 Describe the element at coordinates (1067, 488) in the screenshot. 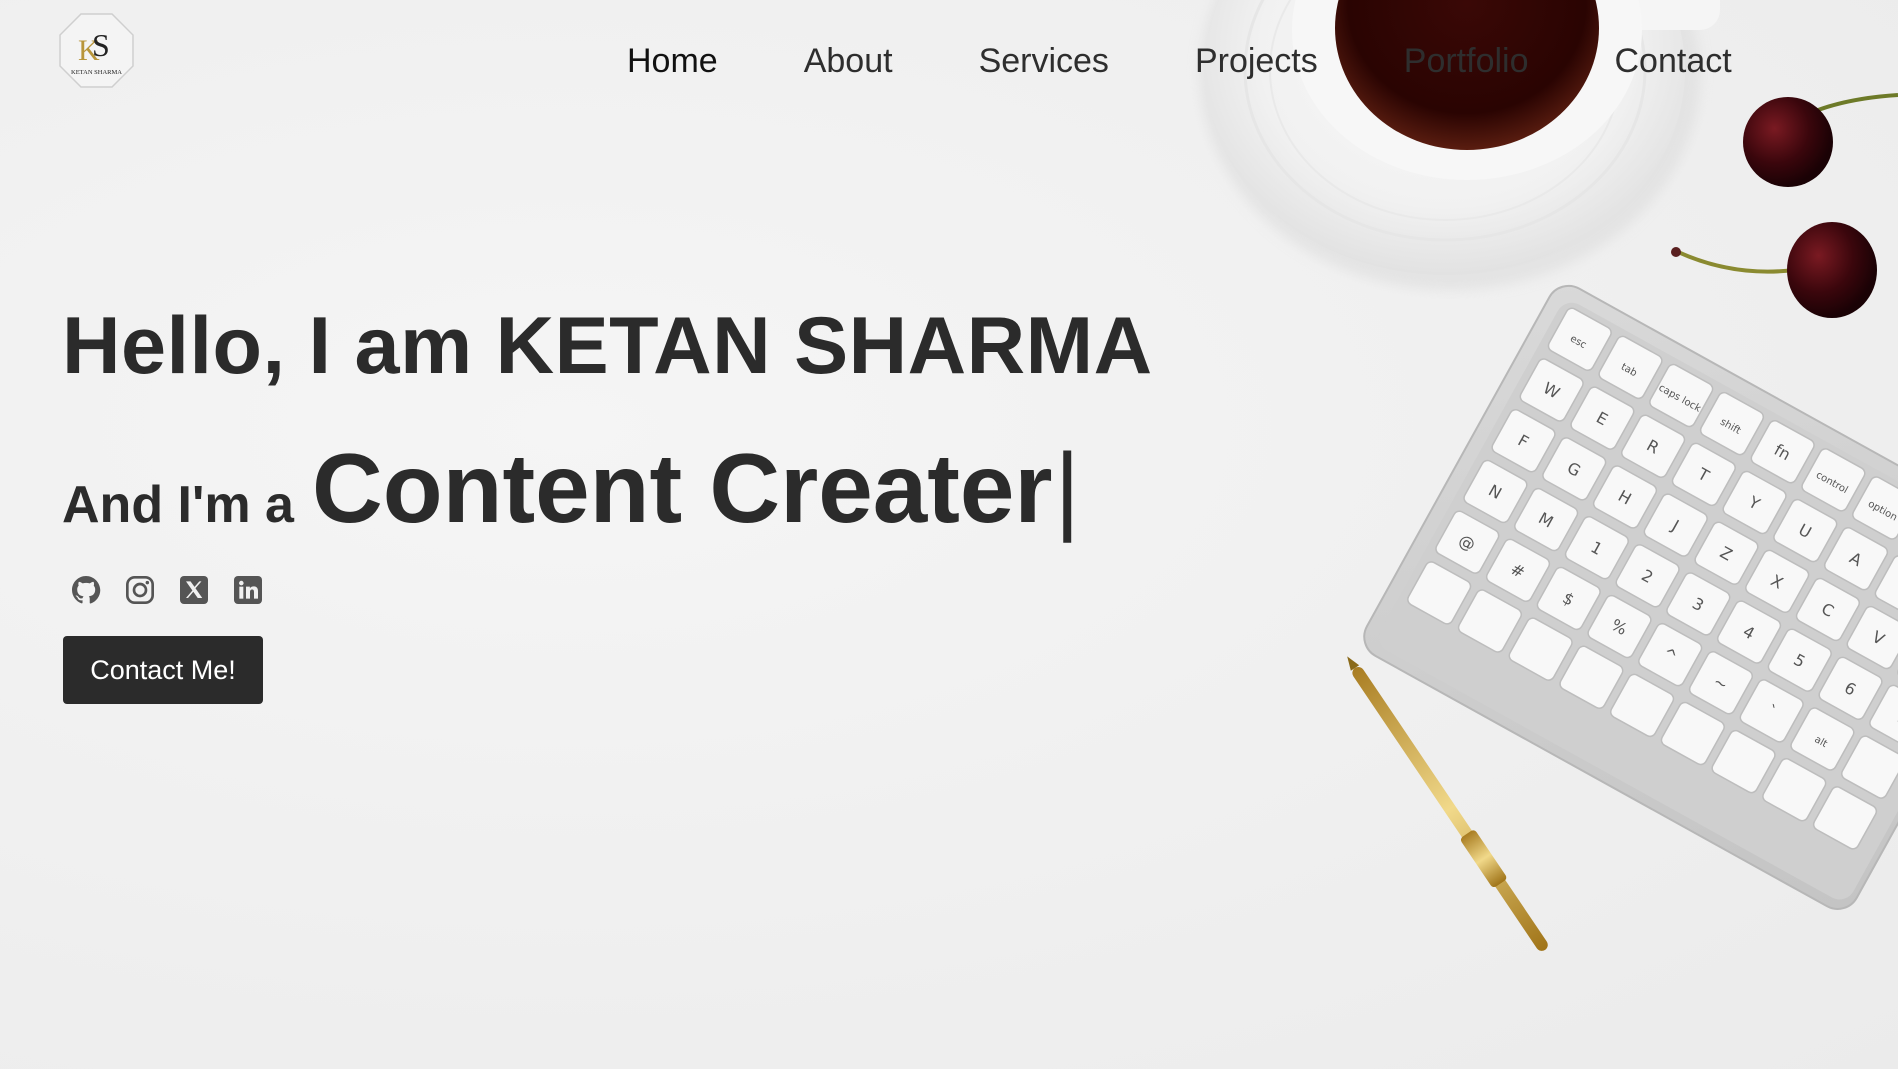

I see `typing-cursor: |` at that location.